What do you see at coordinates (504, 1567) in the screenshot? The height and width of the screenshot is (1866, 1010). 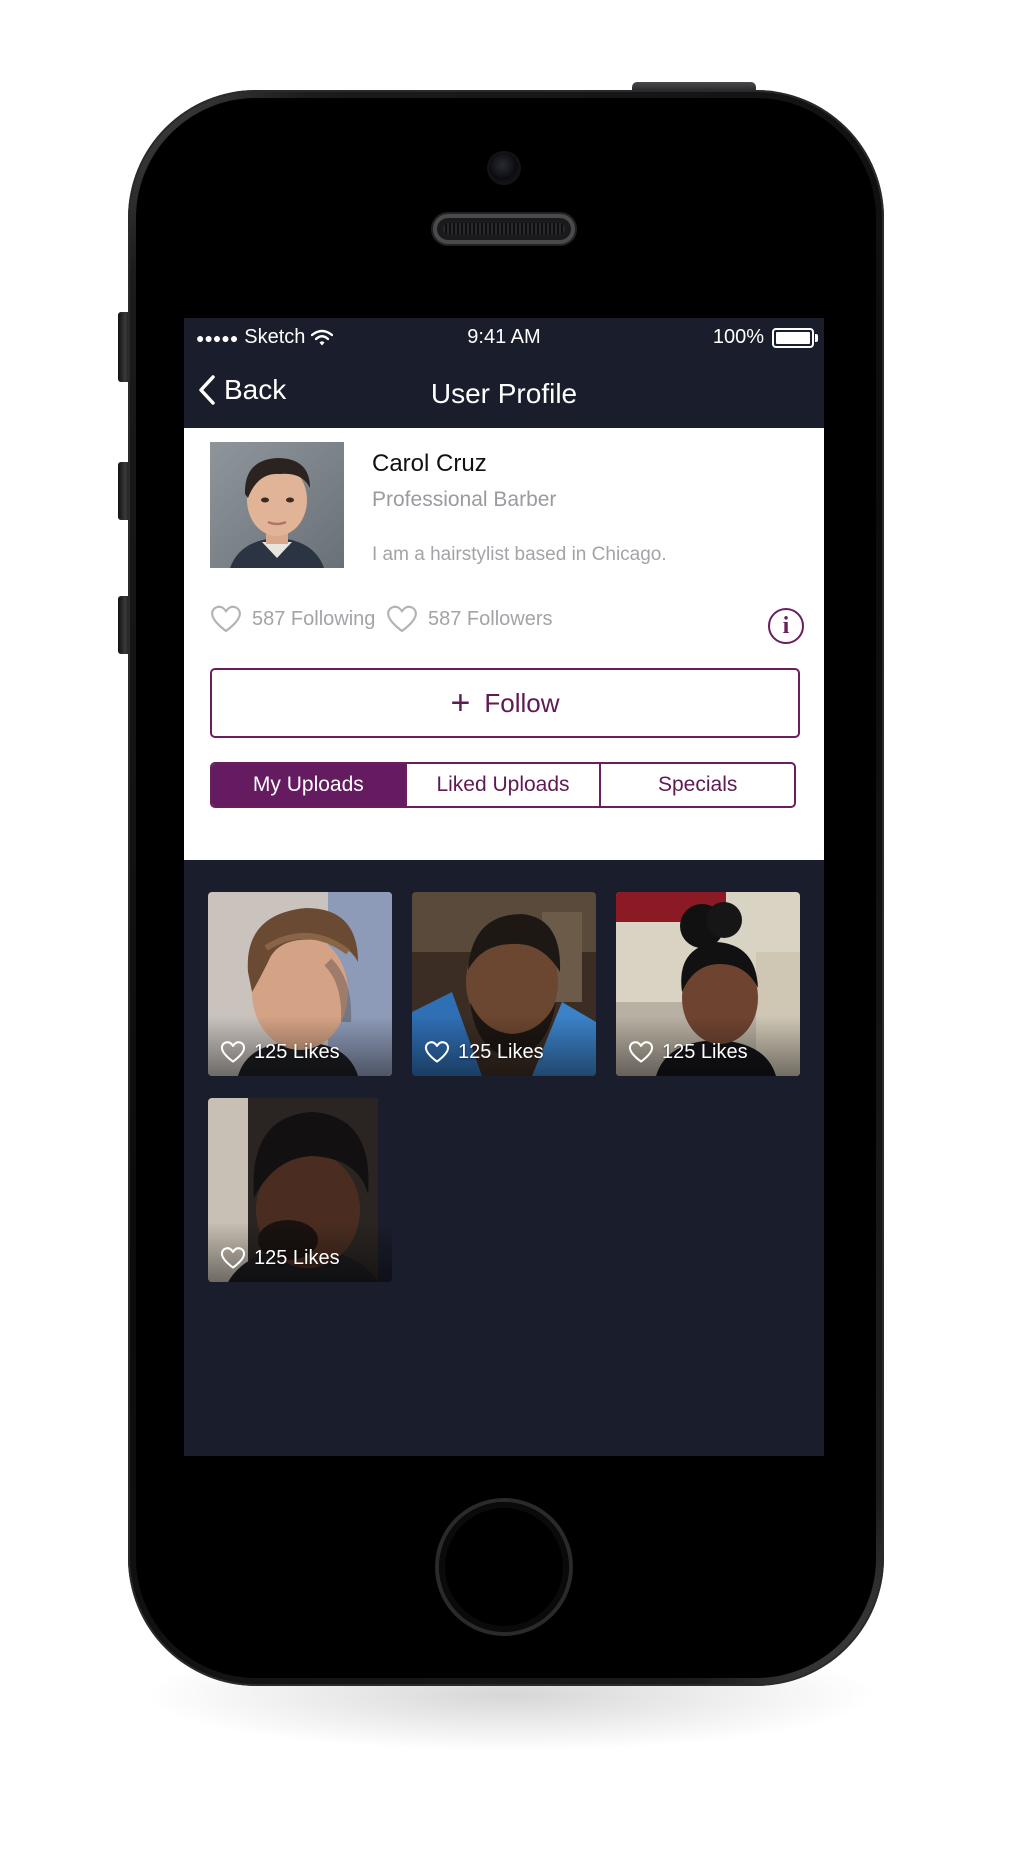 I see `home-button` at bounding box center [504, 1567].